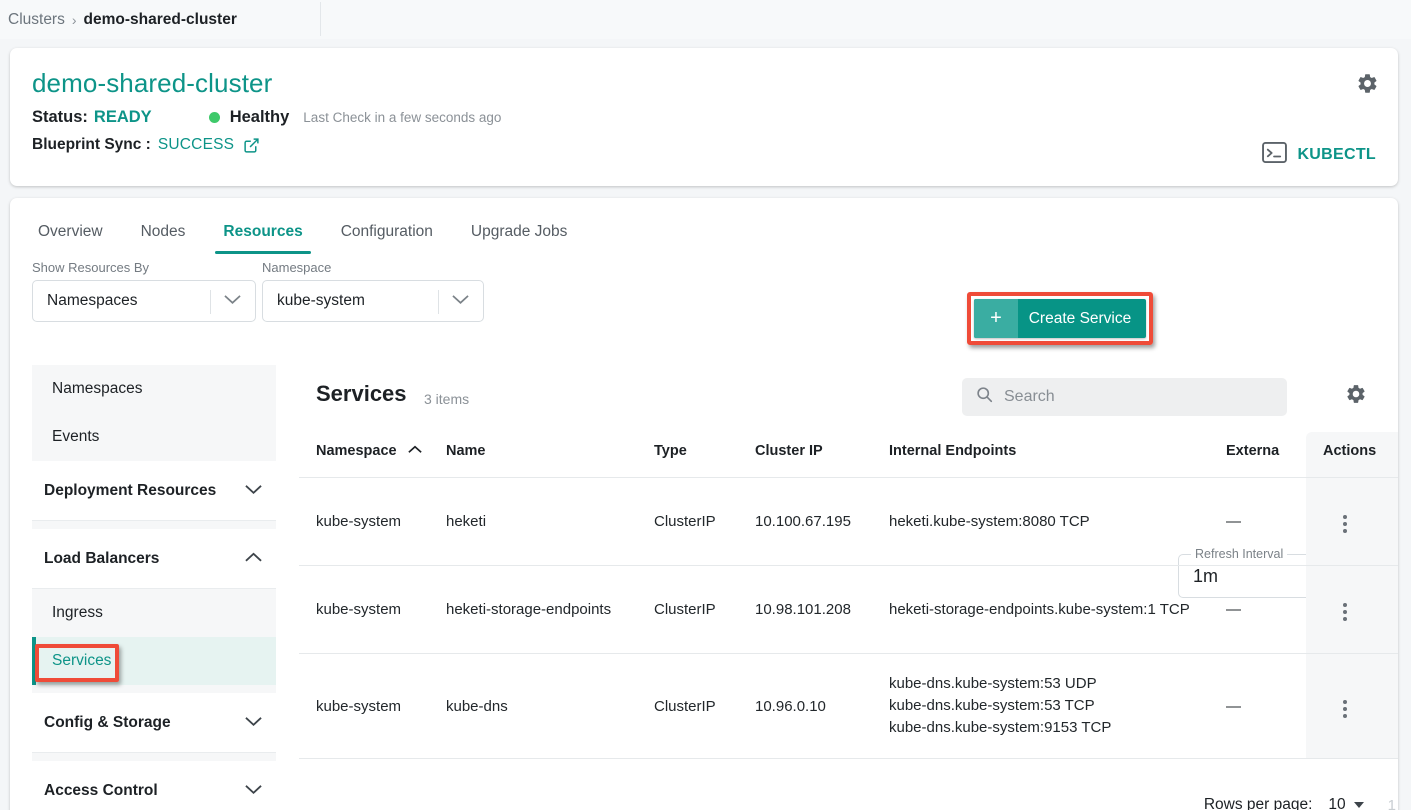 This screenshot has height=810, width=1411. Describe the element at coordinates (372, 609) in the screenshot. I see `cell-namespace: kube-system` at that location.